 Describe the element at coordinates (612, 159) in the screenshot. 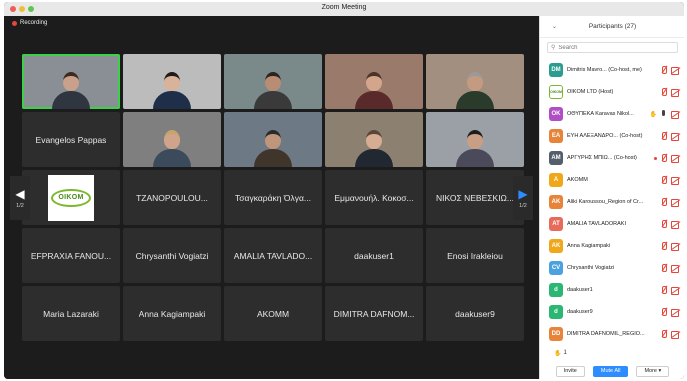

I see `participant-row: AM ΑΡΓΥΡΗΣ ΜΠΙΩ... (Co-host)` at that location.